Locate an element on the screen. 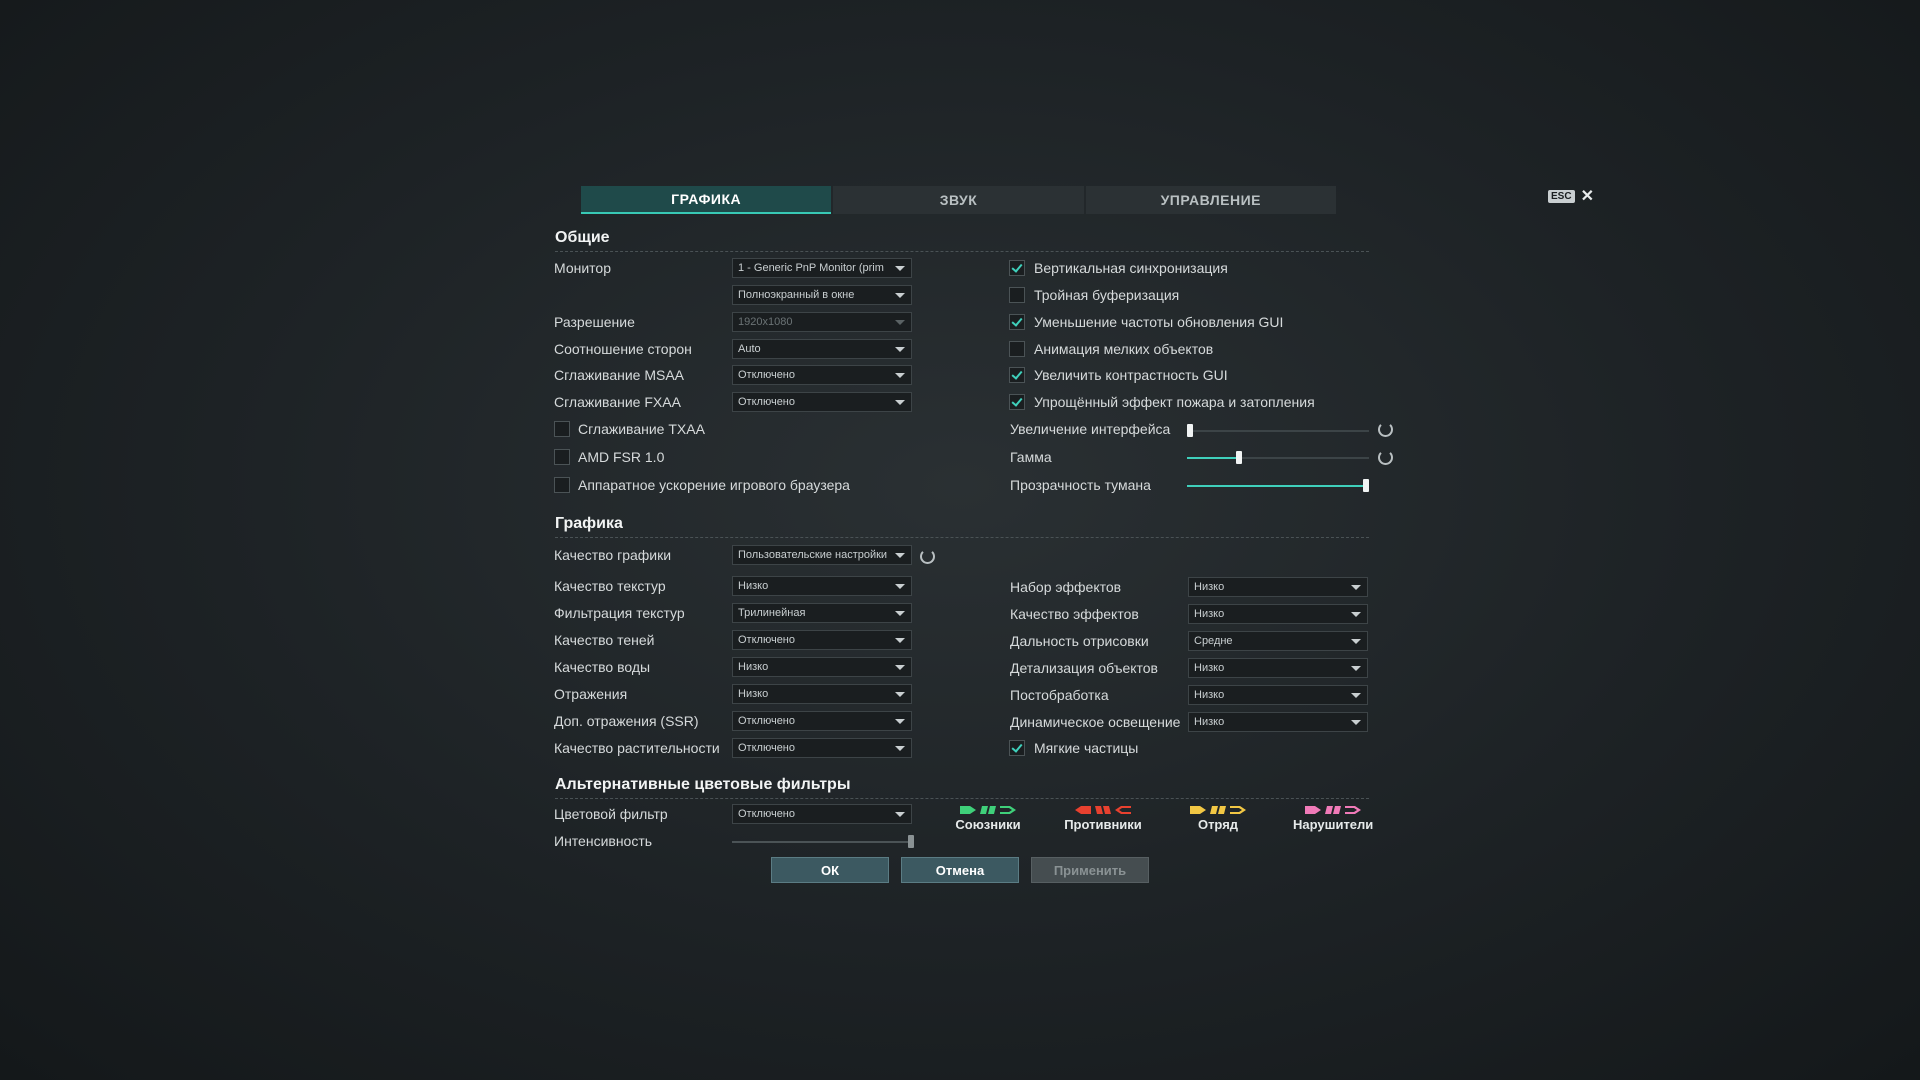 The width and height of the screenshot is (1920, 1080). ssr-dropdown: Отключено is located at coordinates (822, 721).